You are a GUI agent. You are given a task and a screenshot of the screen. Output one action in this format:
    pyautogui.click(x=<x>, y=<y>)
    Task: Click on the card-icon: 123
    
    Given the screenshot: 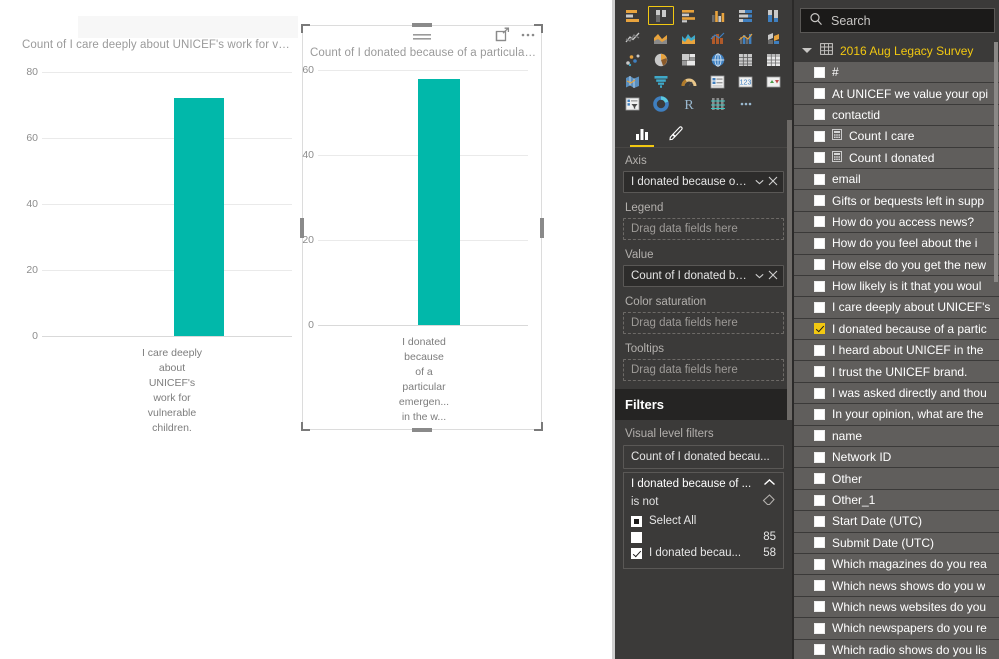 What is the action you would take?
    pyautogui.click(x=745, y=81)
    